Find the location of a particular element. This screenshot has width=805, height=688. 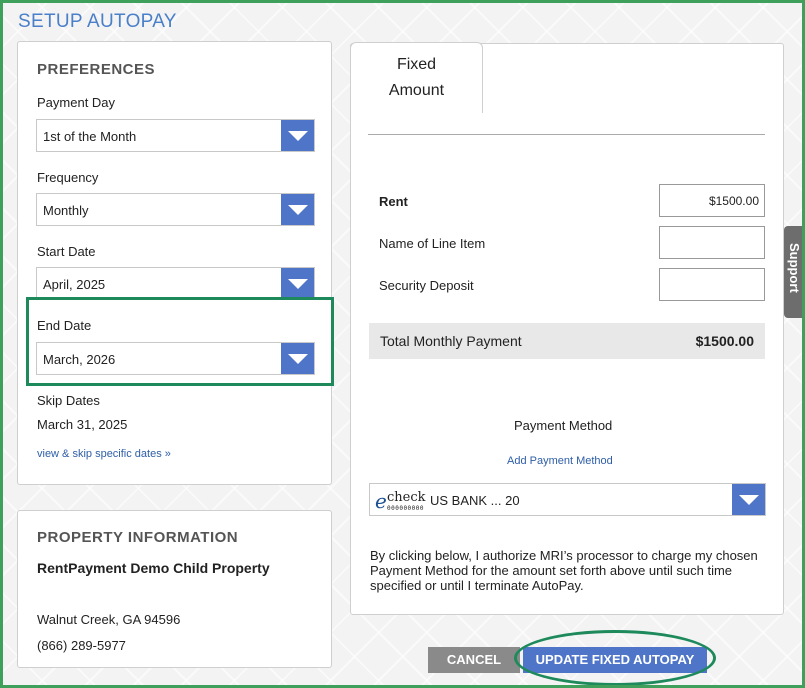

tab-label-line1: Fixed is located at coordinates (416, 64).